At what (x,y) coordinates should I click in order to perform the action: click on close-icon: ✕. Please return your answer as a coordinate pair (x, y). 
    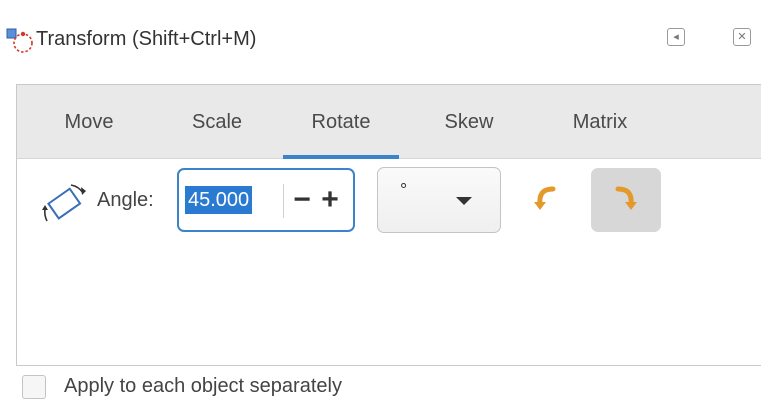
    Looking at the image, I should click on (742, 37).